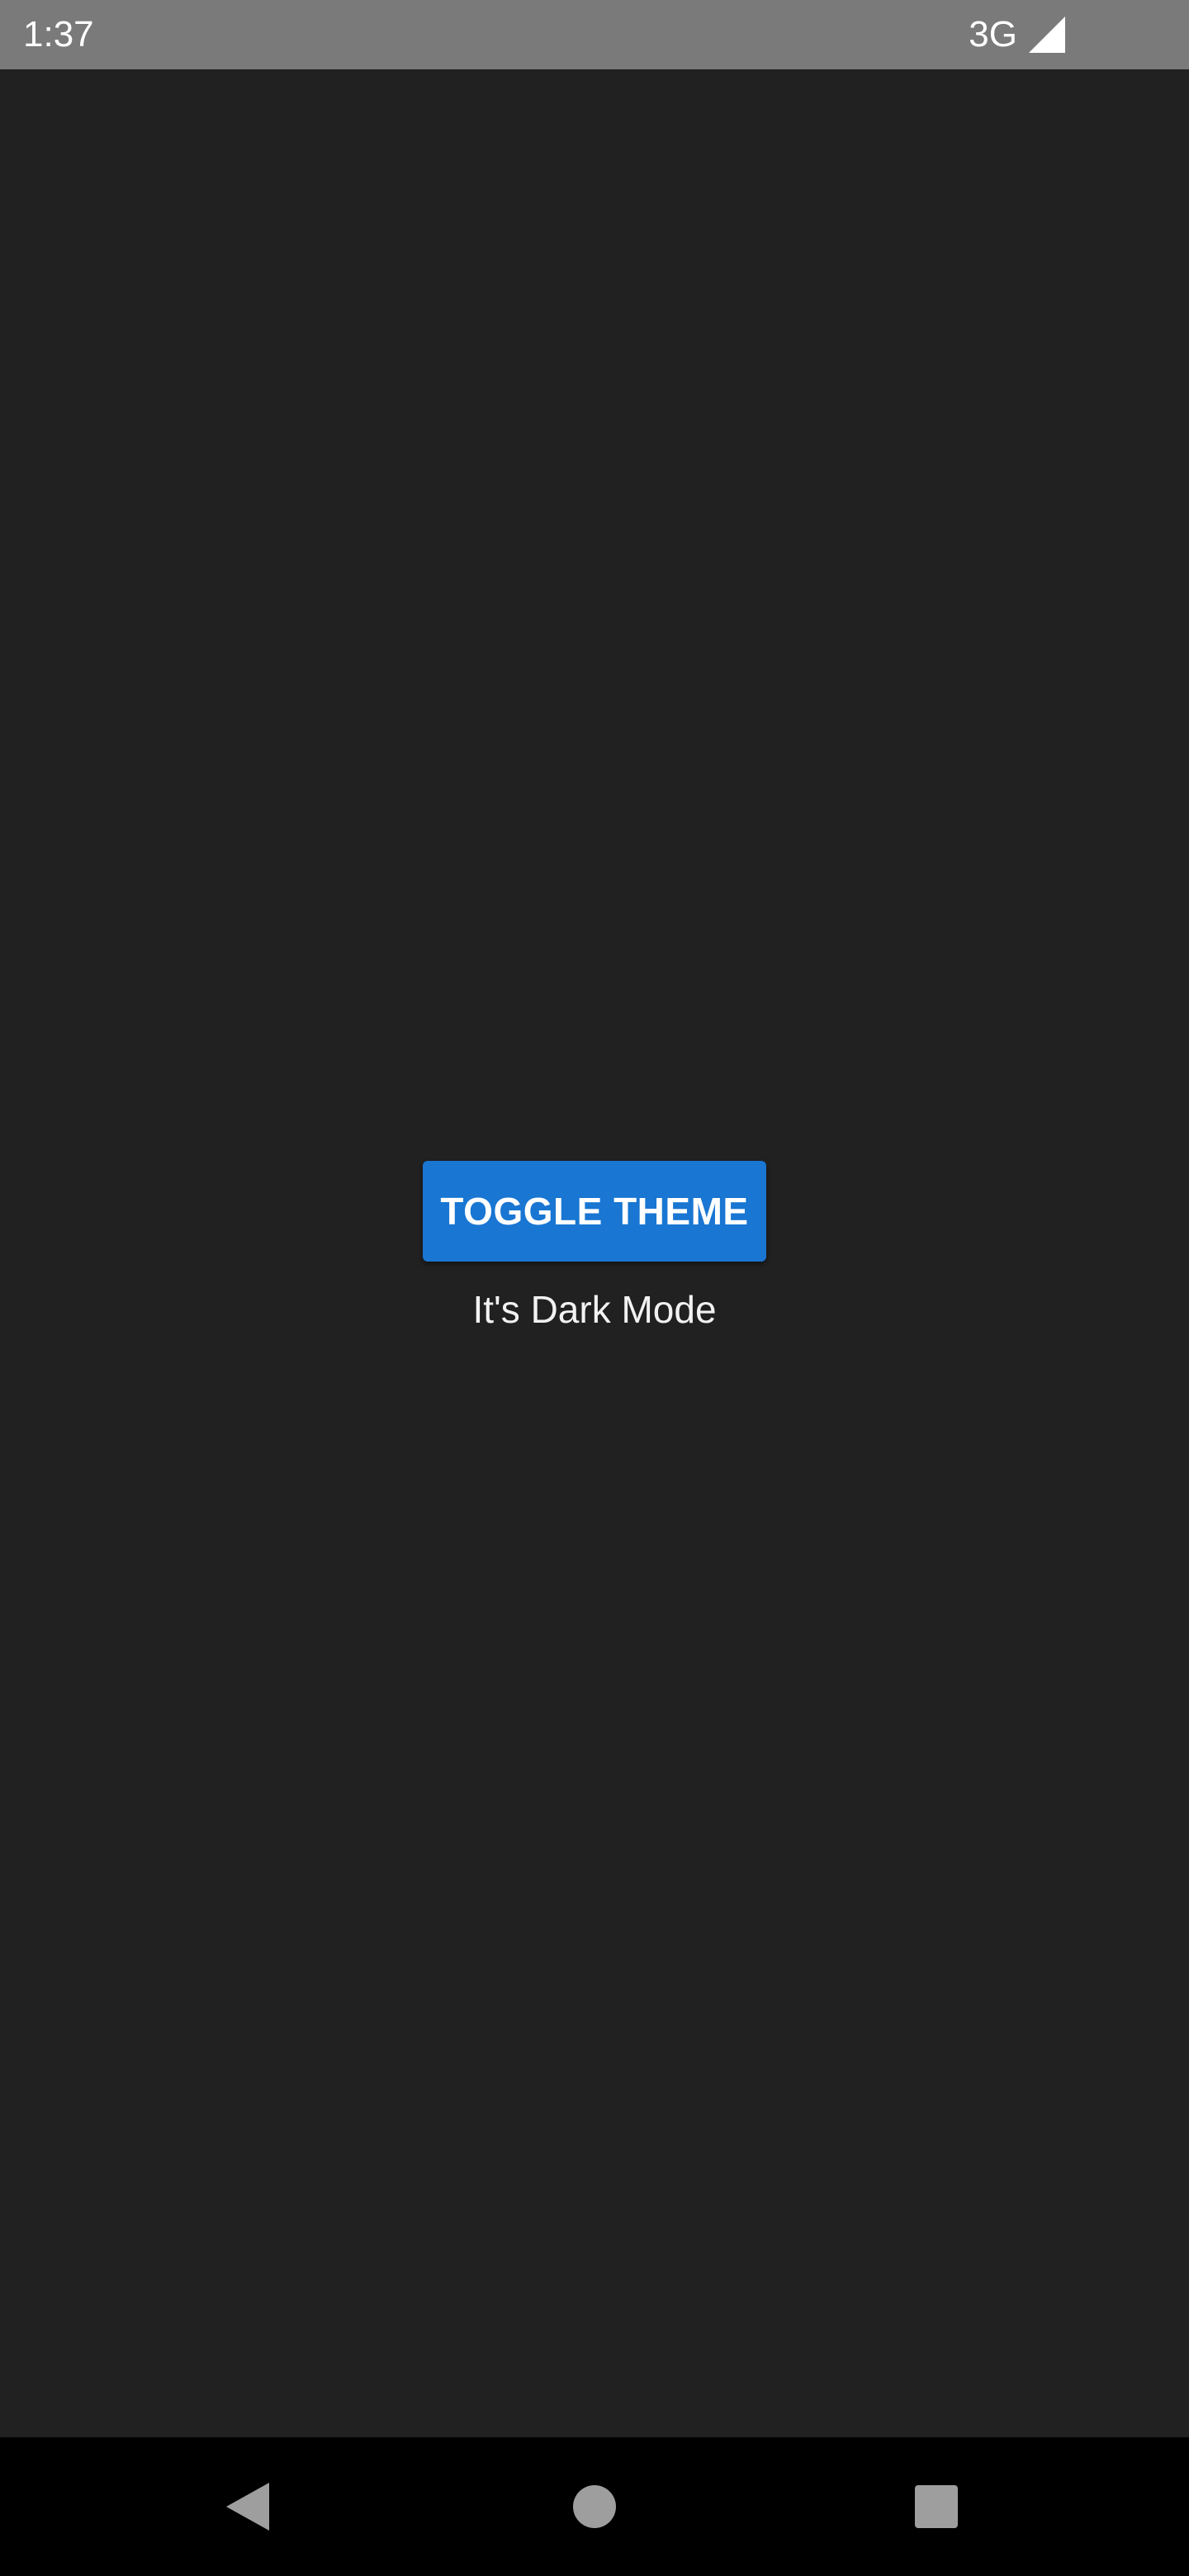 The width and height of the screenshot is (1189, 2576). Describe the element at coordinates (594, 34) in the screenshot. I see `status-bar: 1:37 3G` at that location.